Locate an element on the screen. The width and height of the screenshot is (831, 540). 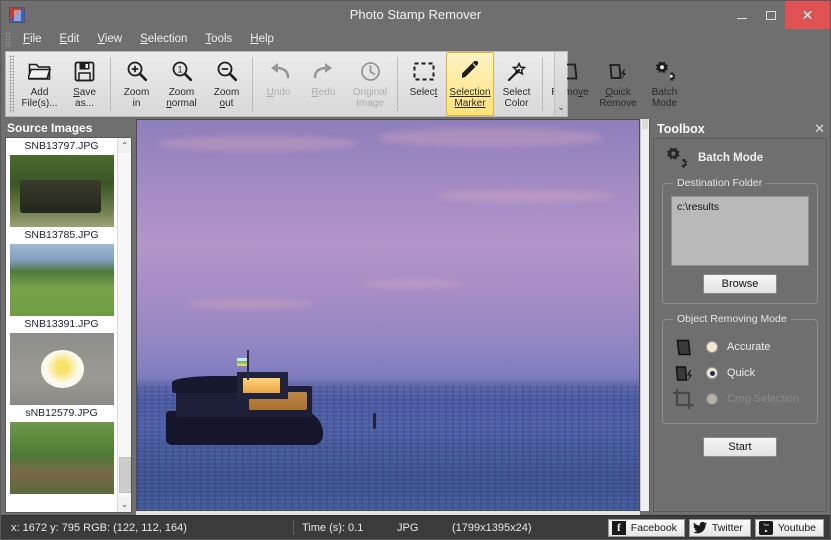
scrollbar-thumb is located at coordinates (124, 475).